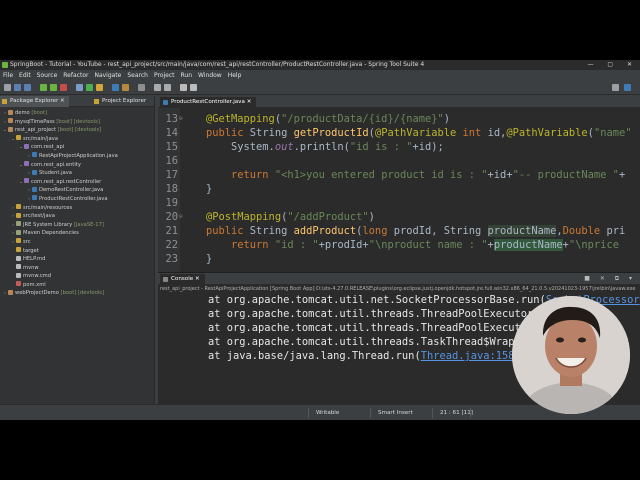 The width and height of the screenshot is (640, 480). Describe the element at coordinates (320, 30) in the screenshot. I see `video-letterbox-top` at that location.